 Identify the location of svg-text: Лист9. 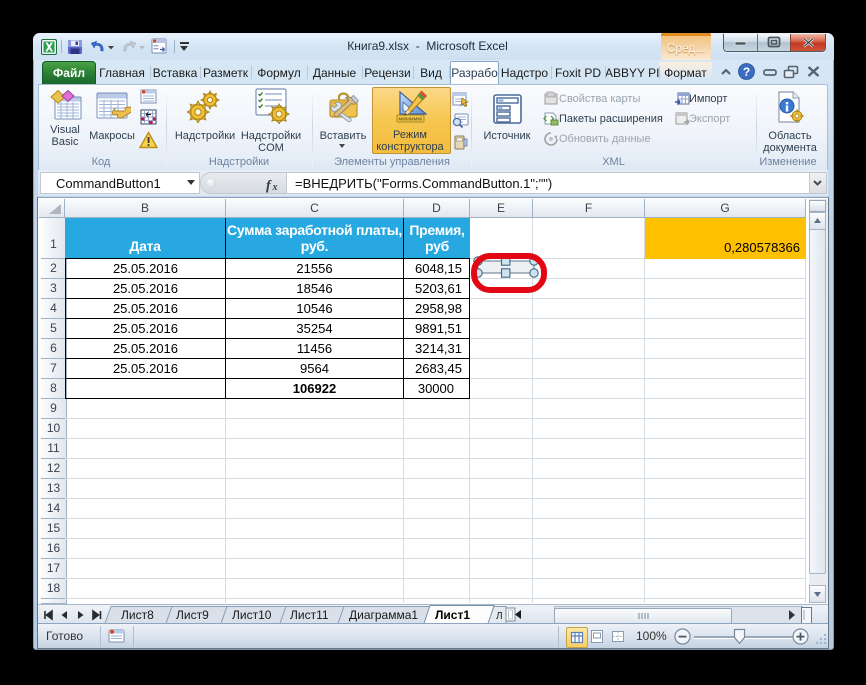
(192, 615).